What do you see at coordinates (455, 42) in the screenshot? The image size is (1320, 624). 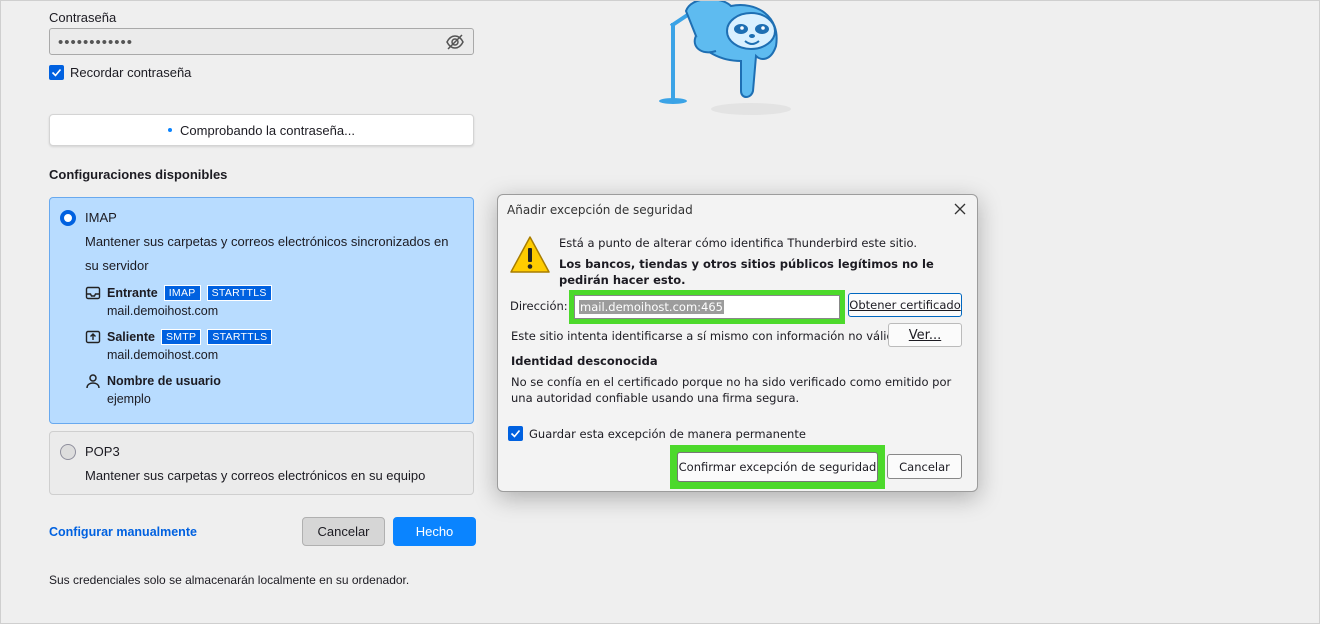 I see `eye-slash-icon` at bounding box center [455, 42].